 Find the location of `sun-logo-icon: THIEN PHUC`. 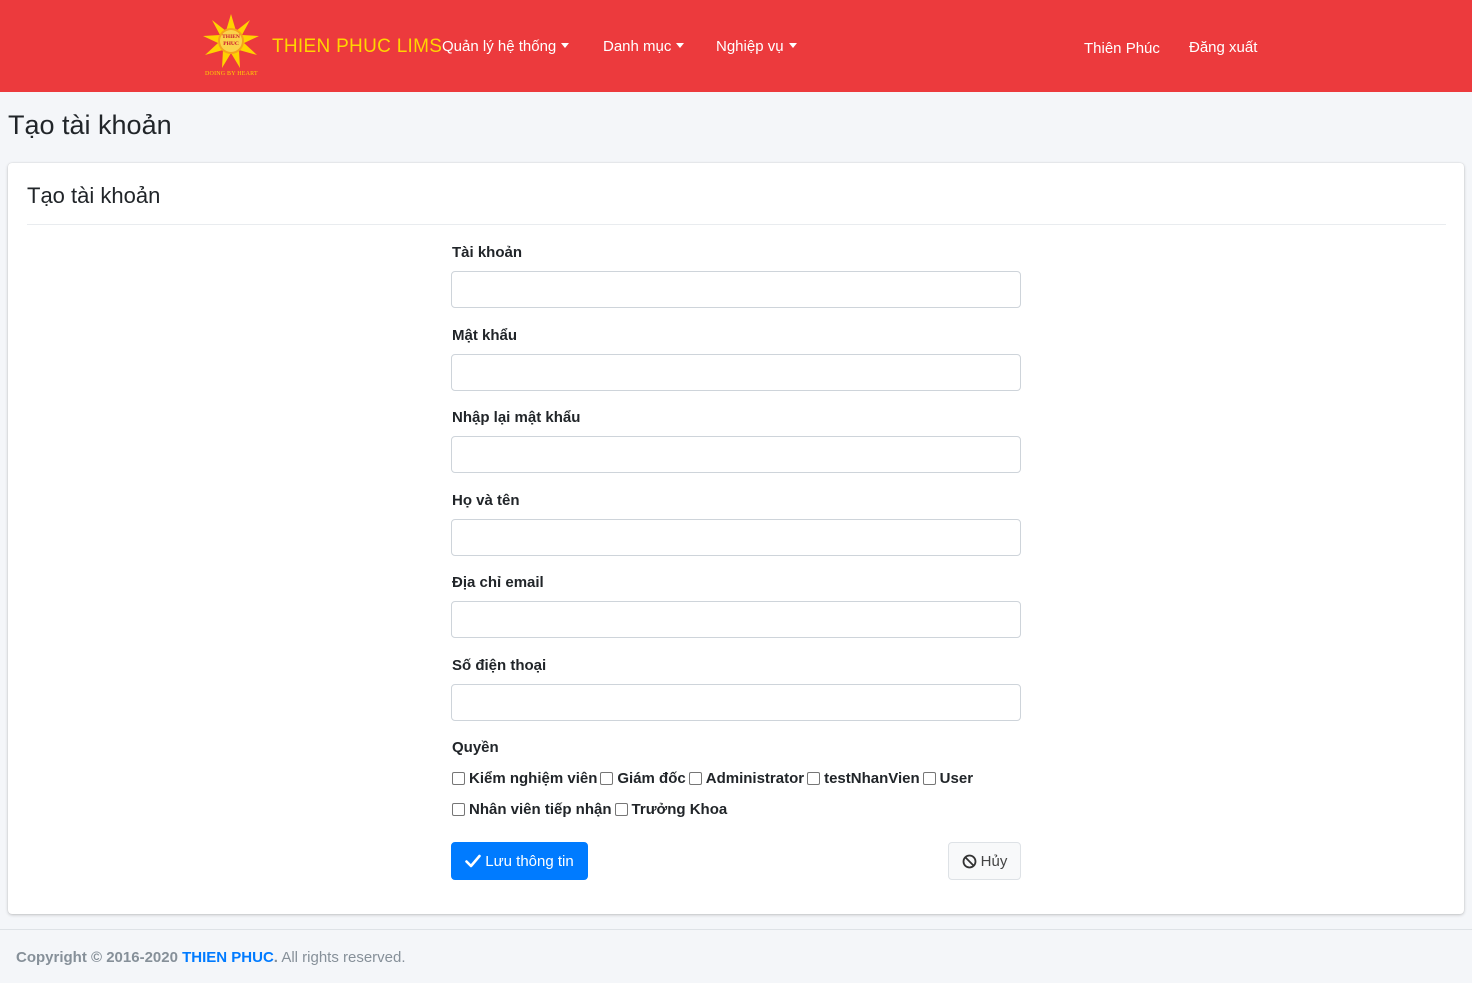

sun-logo-icon: THIEN PHUC is located at coordinates (231, 41).